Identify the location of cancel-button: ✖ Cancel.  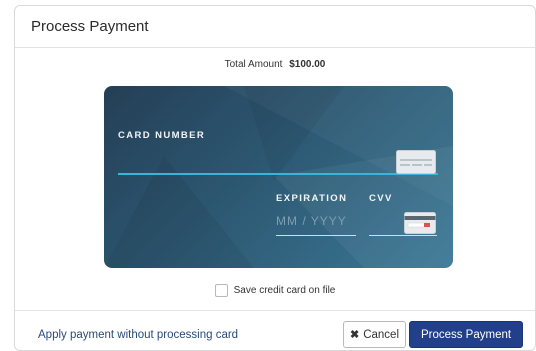
(374, 334).